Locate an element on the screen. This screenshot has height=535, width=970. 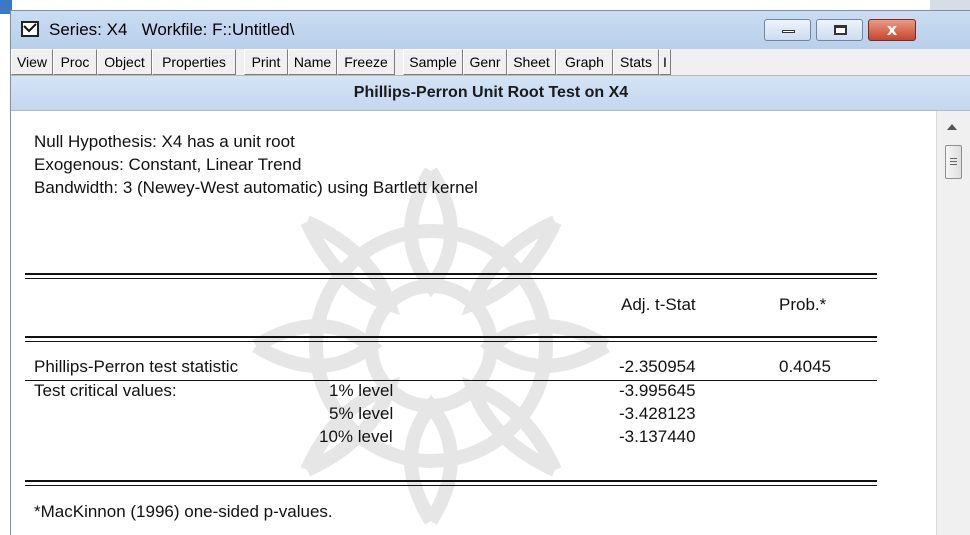
genr-button: Genr is located at coordinates (485, 62).